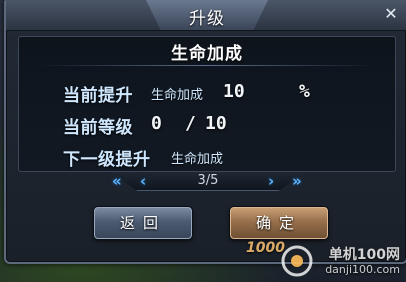 This screenshot has height=282, width=406. I want to click on next-boost-stat: 生命加成, so click(197, 159).